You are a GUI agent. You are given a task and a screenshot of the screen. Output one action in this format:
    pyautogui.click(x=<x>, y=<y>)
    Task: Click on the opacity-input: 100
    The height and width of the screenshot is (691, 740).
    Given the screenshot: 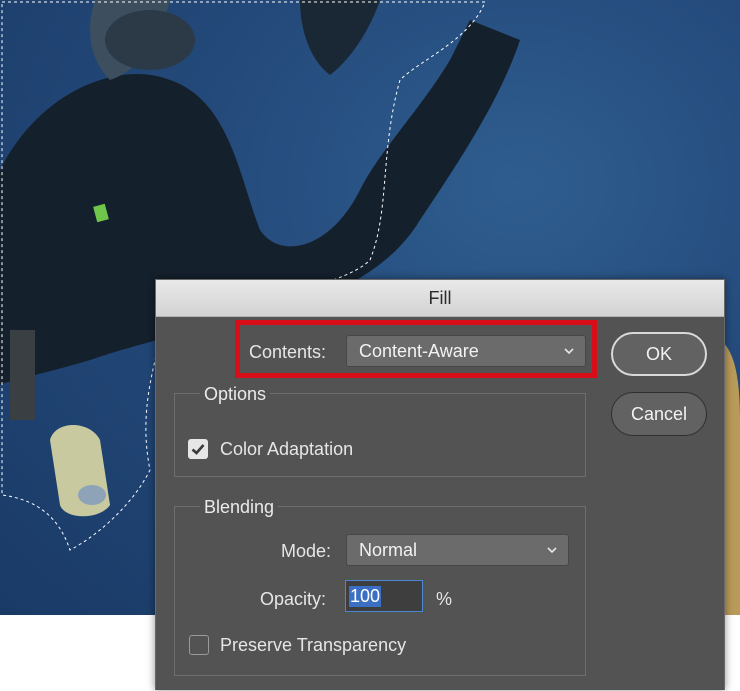 What is the action you would take?
    pyautogui.click(x=384, y=596)
    